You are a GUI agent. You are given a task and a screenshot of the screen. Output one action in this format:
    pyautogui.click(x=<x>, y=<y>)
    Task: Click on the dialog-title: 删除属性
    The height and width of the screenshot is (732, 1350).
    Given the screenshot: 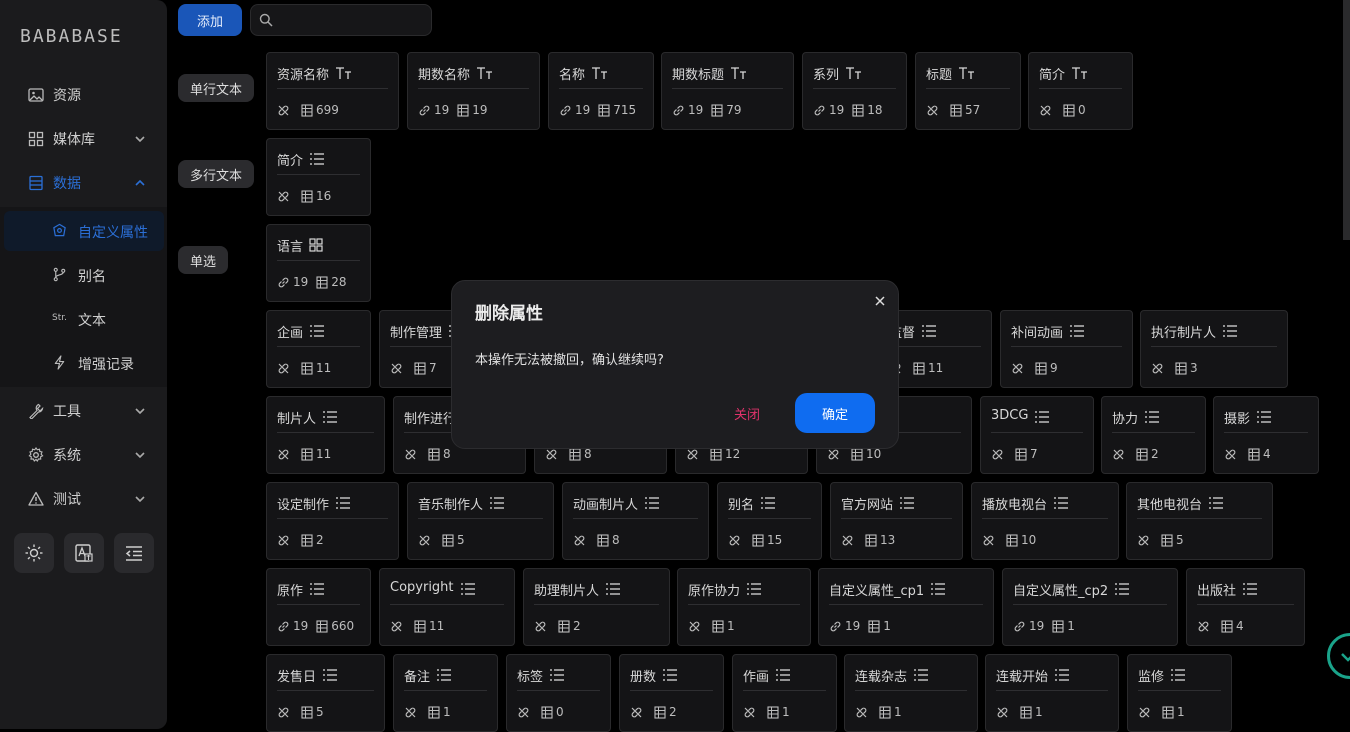 What is the action you would take?
    pyautogui.click(x=509, y=314)
    